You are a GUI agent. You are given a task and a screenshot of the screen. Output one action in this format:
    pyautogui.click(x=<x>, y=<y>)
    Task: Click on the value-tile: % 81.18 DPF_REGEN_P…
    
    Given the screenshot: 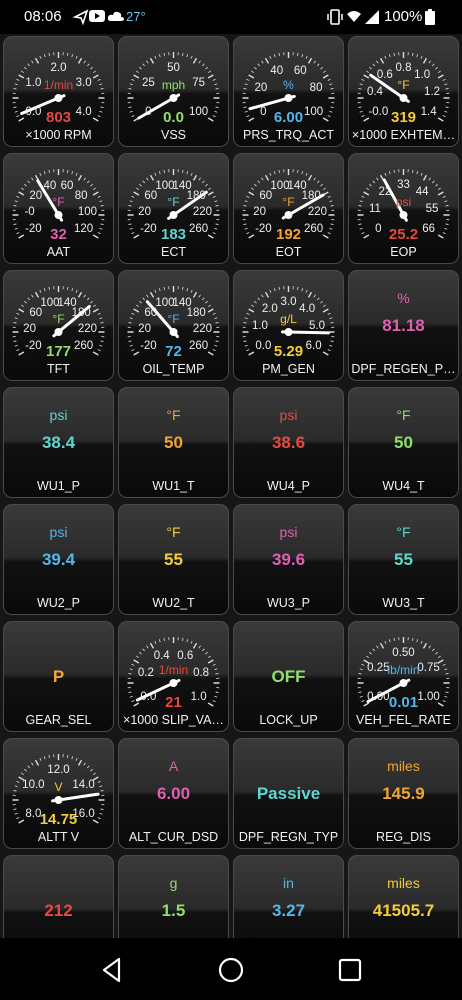 What is the action you would take?
    pyautogui.click(x=403, y=325)
    